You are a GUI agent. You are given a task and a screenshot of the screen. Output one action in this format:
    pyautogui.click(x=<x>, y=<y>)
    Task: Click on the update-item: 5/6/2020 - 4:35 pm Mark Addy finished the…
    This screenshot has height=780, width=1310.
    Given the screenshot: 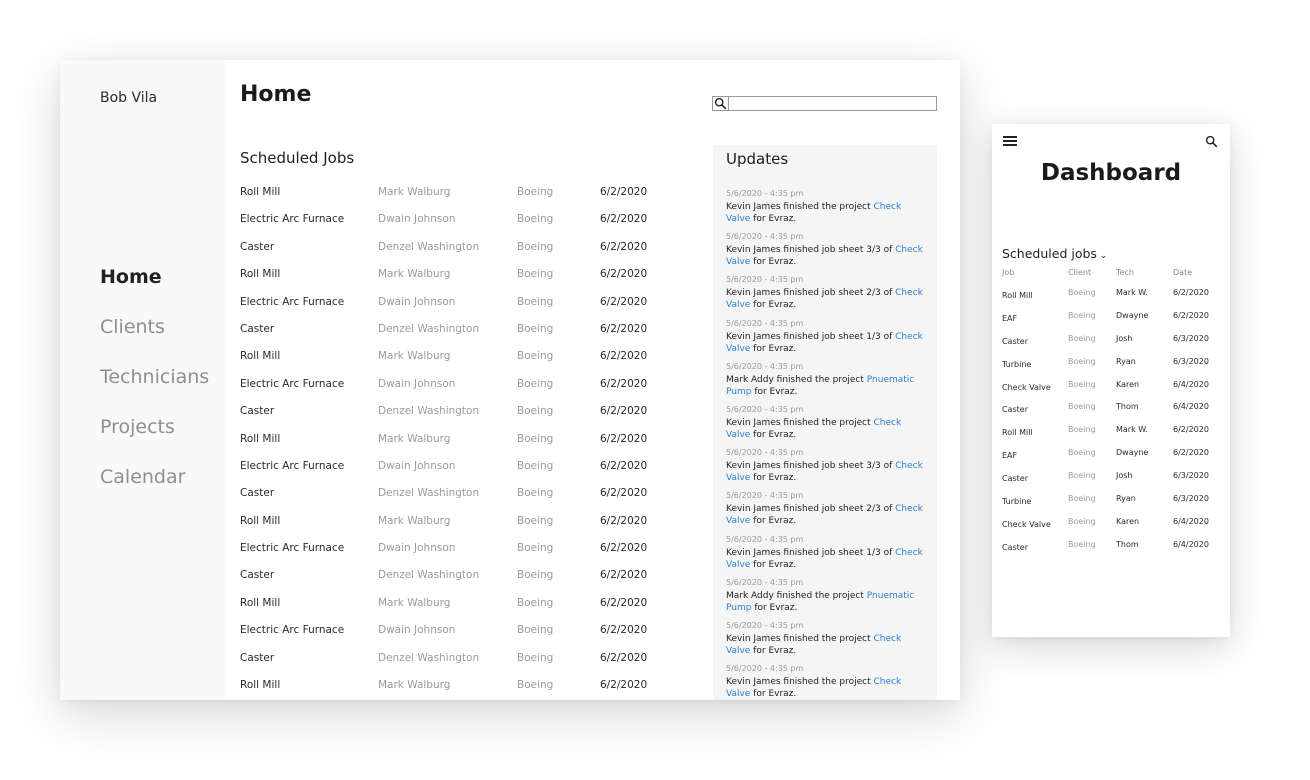 What is the action you would take?
    pyautogui.click(x=826, y=598)
    